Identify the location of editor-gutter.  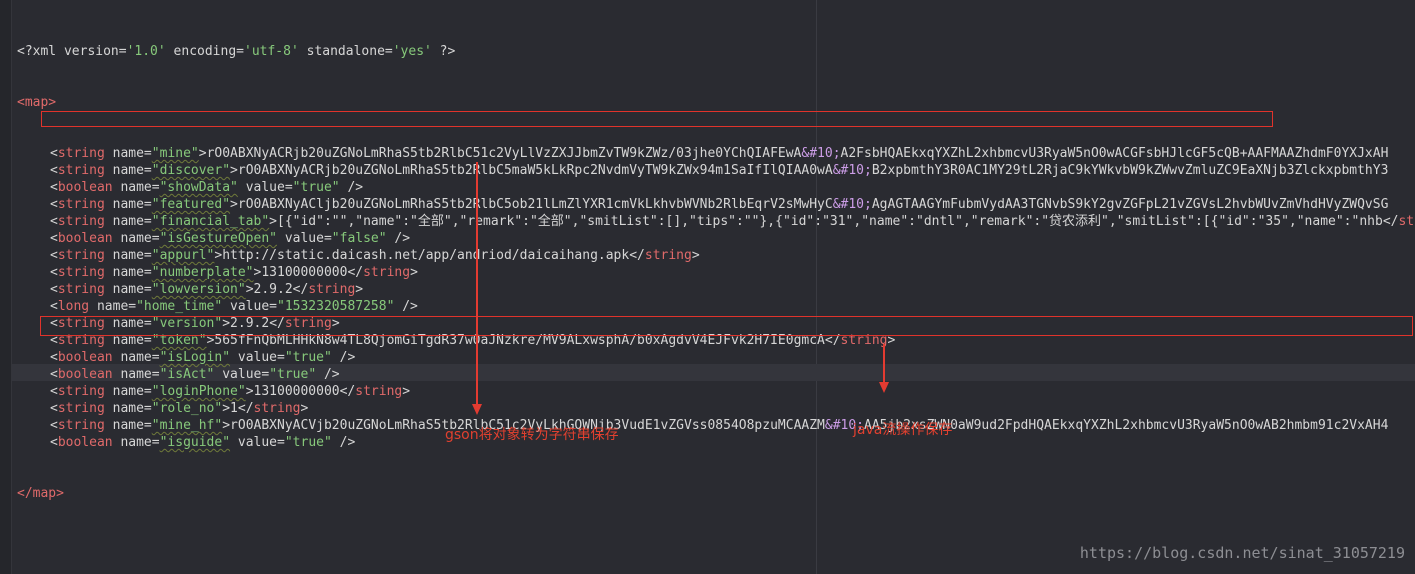
(6, 287).